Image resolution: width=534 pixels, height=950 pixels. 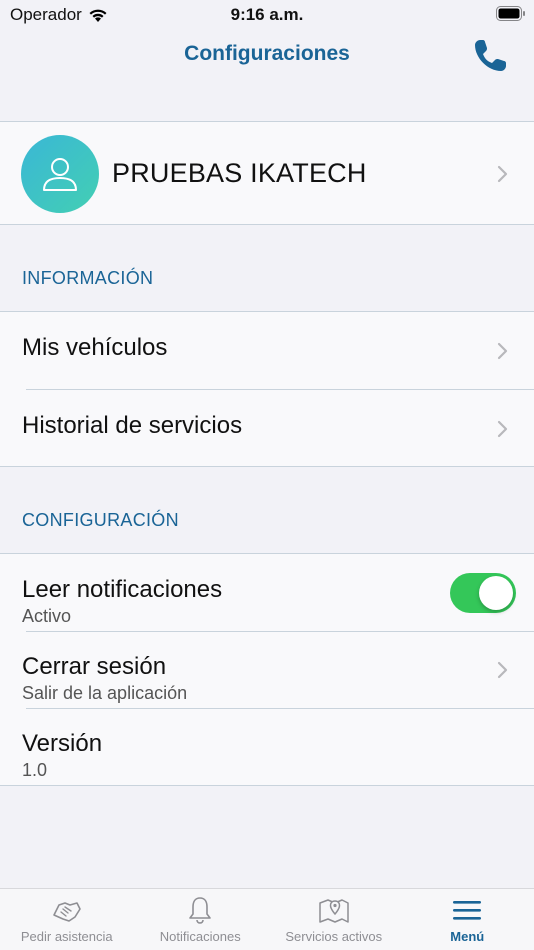 I want to click on tab-menu: Menú, so click(x=467, y=919).